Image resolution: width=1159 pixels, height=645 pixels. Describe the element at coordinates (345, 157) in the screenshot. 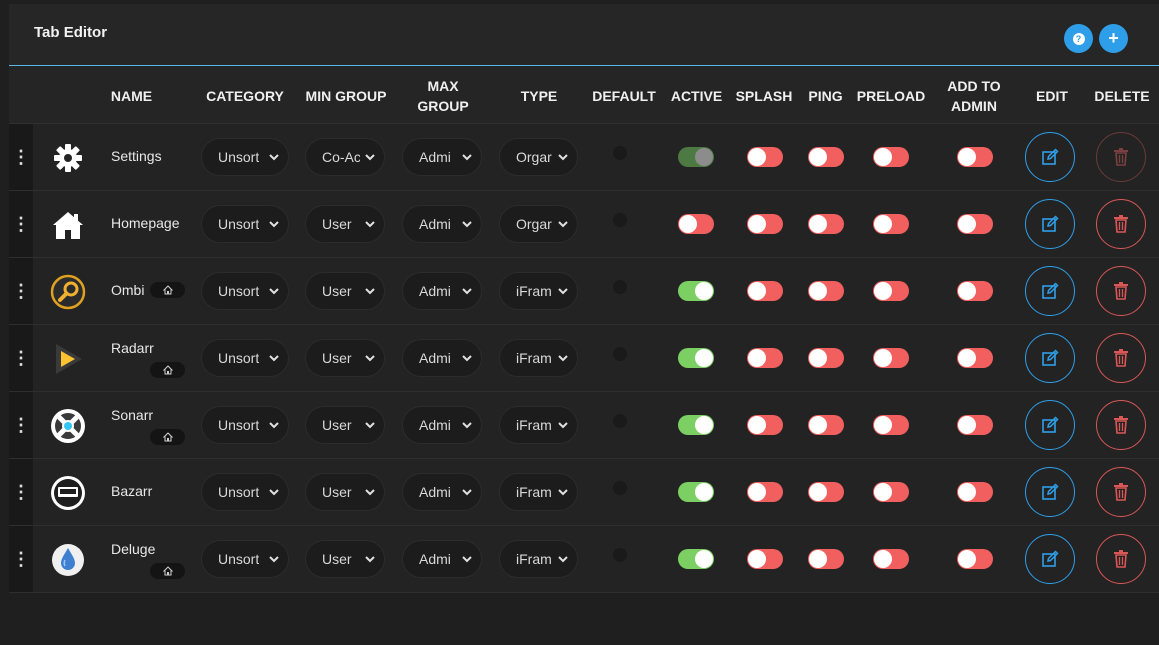

I see `min-group-select: Co-Ac` at that location.